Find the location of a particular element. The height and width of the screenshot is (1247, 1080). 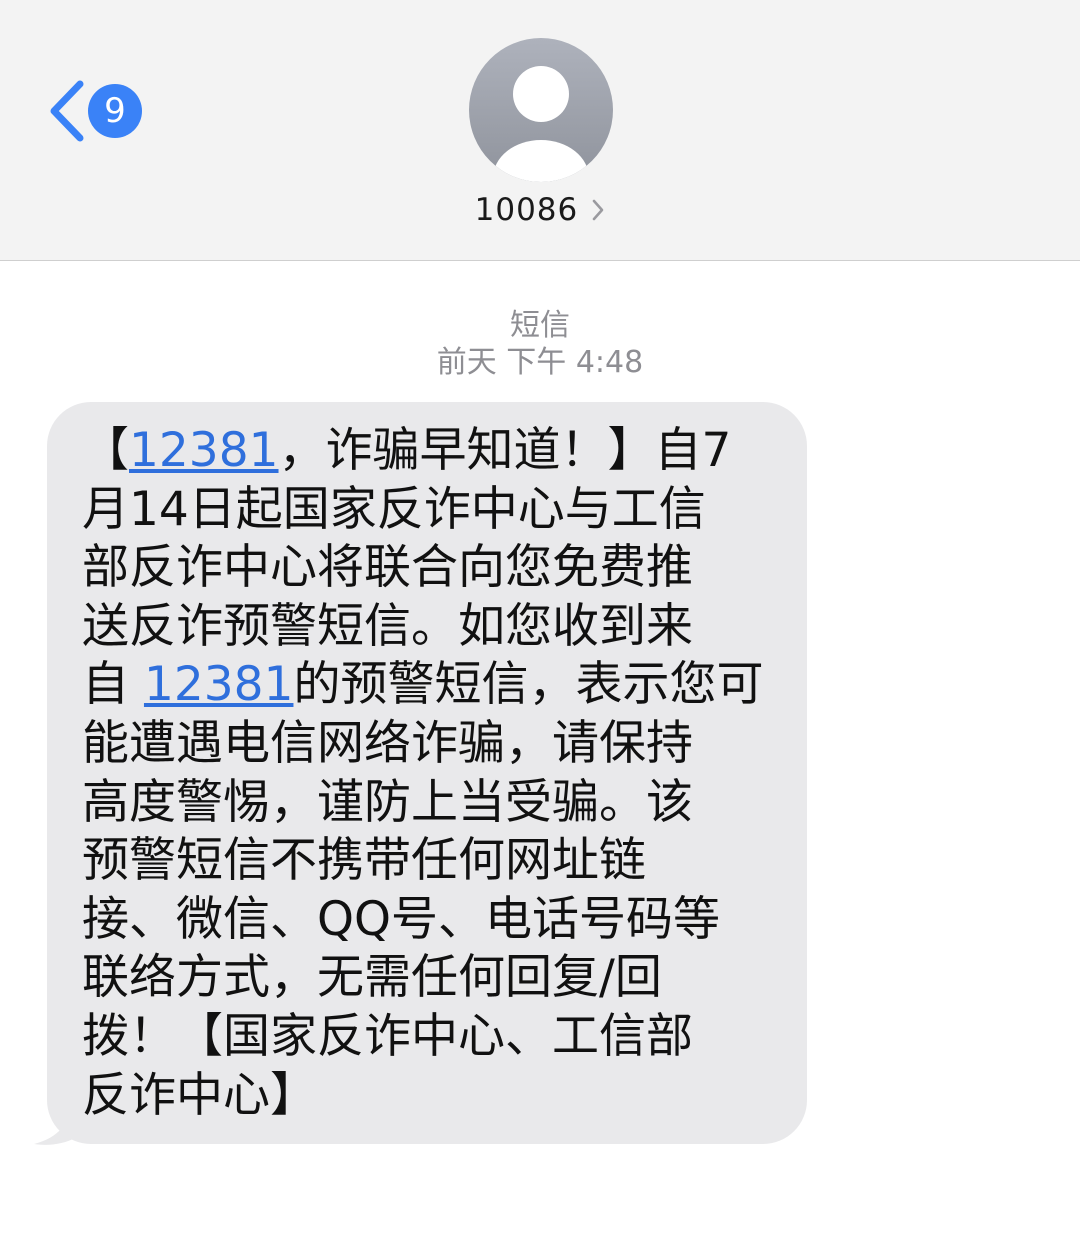

contact-avatar is located at coordinates (541, 110).